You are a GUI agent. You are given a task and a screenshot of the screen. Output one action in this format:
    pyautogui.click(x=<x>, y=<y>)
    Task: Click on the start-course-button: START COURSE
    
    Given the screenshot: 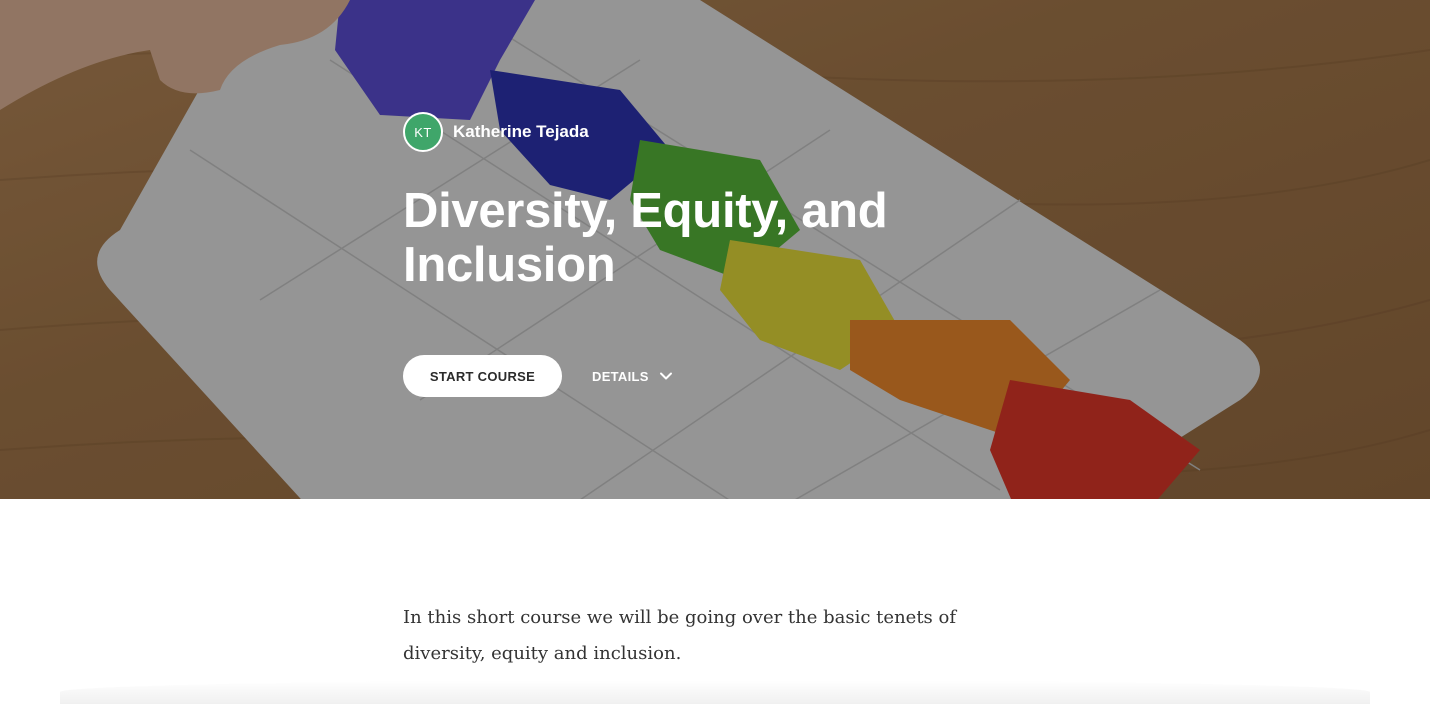 What is the action you would take?
    pyautogui.click(x=482, y=376)
    